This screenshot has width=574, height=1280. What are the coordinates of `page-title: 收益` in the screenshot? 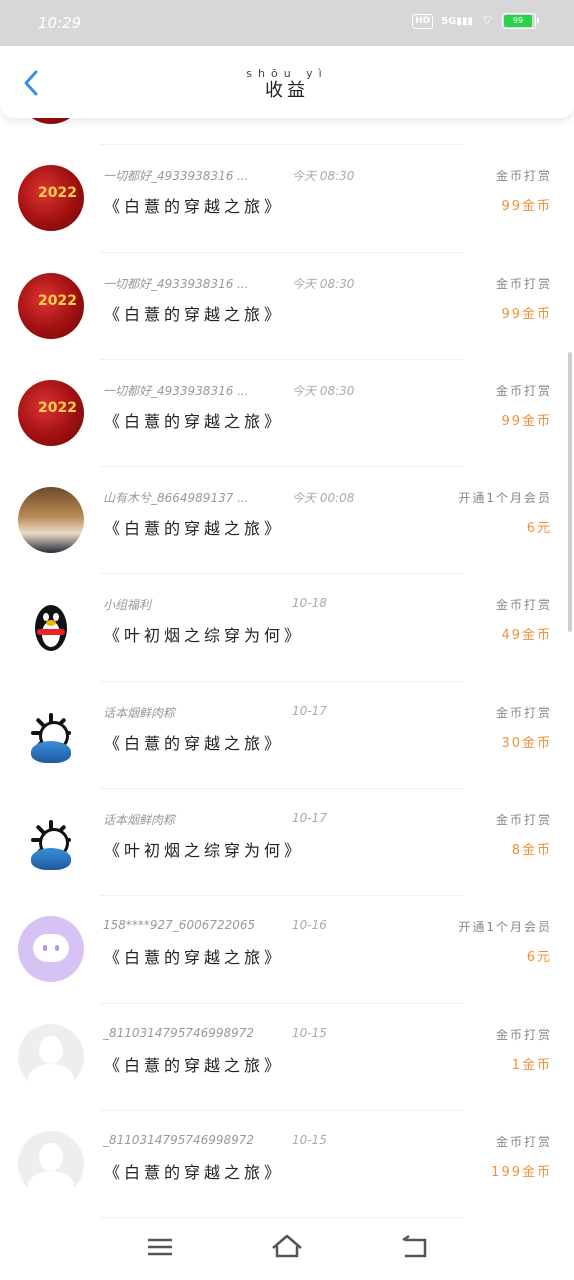 It's located at (287, 90).